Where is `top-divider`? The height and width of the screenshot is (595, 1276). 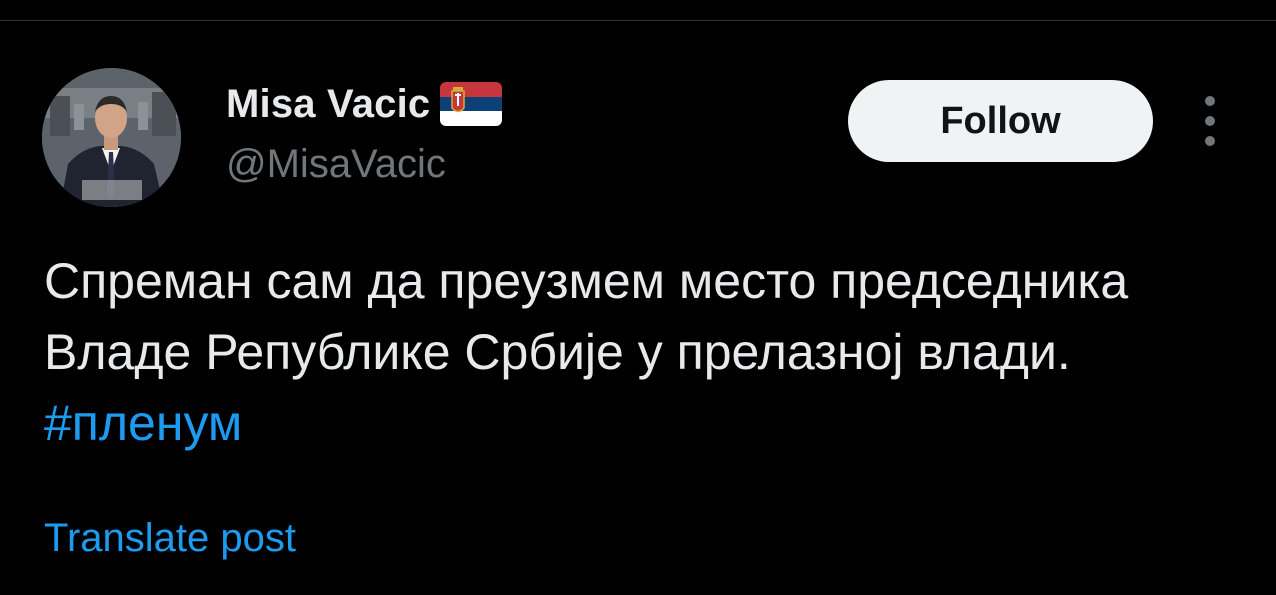
top-divider is located at coordinates (638, 20).